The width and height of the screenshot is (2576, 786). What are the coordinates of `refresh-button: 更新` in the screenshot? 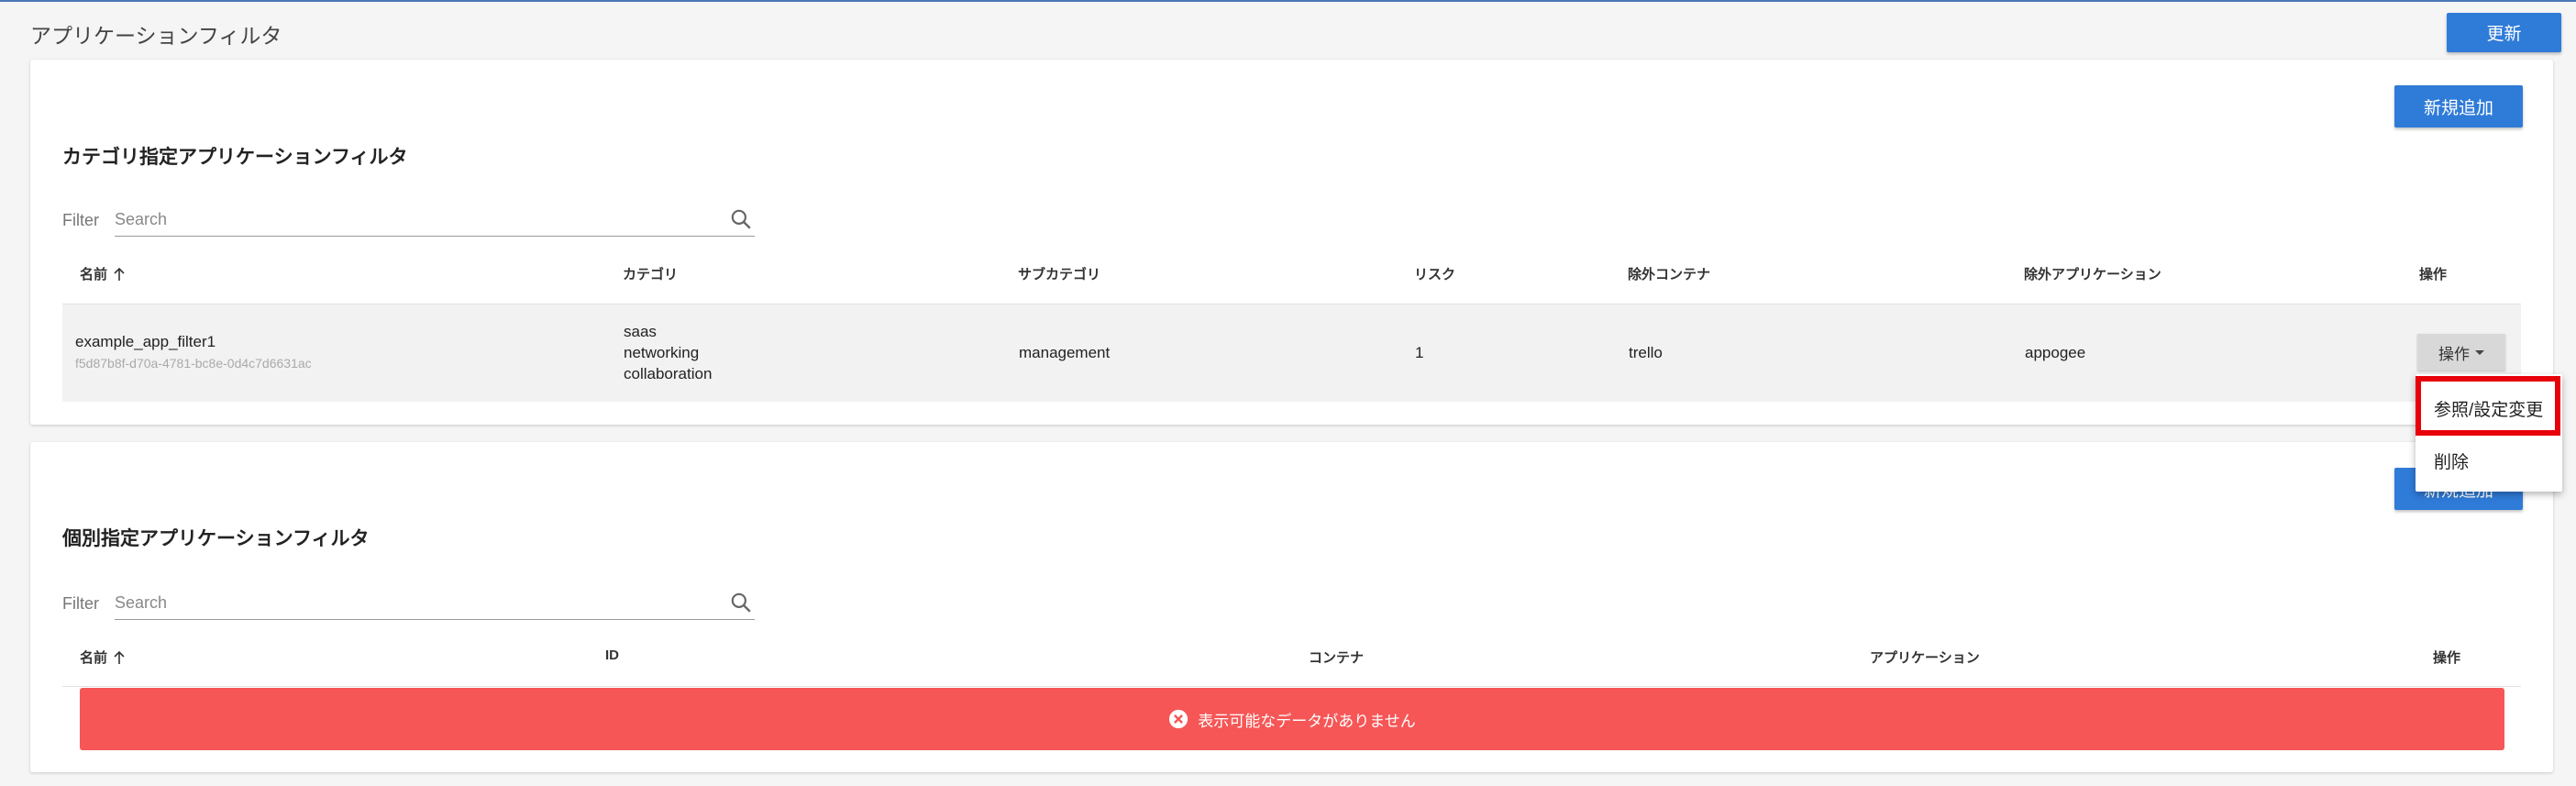 It's located at (2504, 32).